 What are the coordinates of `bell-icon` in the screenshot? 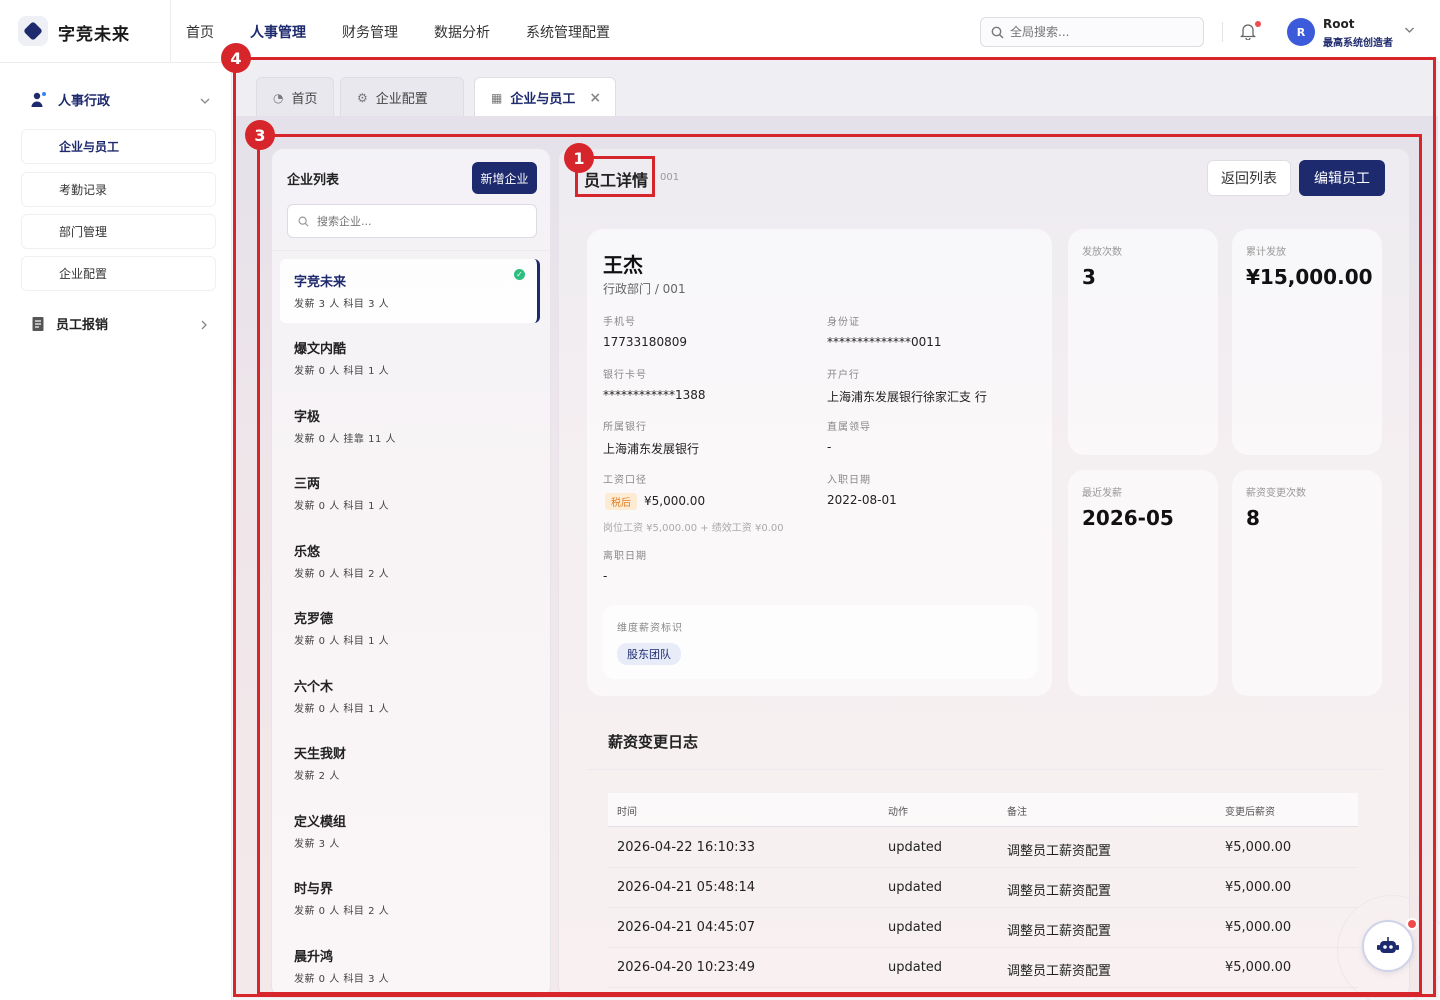 It's located at (1248, 31).